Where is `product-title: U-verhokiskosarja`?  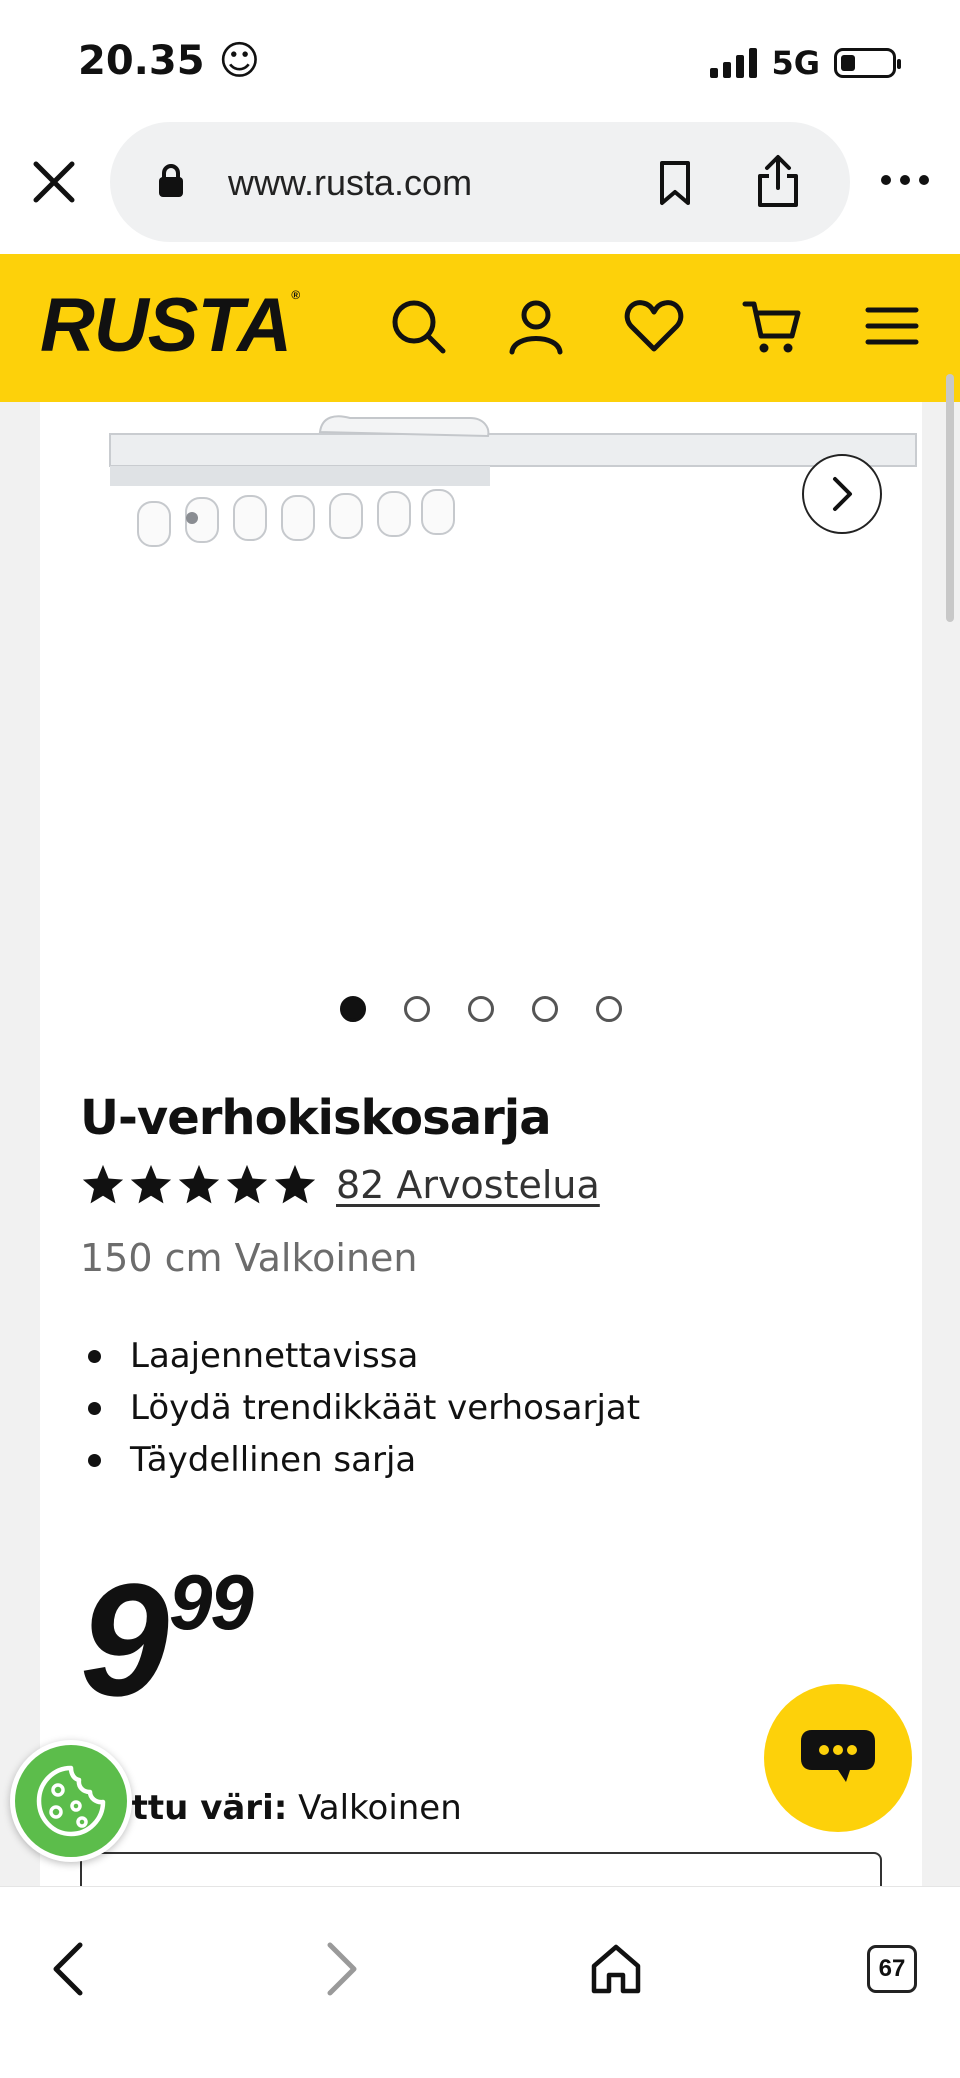 product-title: U-verhokiskosarja is located at coordinates (316, 1118).